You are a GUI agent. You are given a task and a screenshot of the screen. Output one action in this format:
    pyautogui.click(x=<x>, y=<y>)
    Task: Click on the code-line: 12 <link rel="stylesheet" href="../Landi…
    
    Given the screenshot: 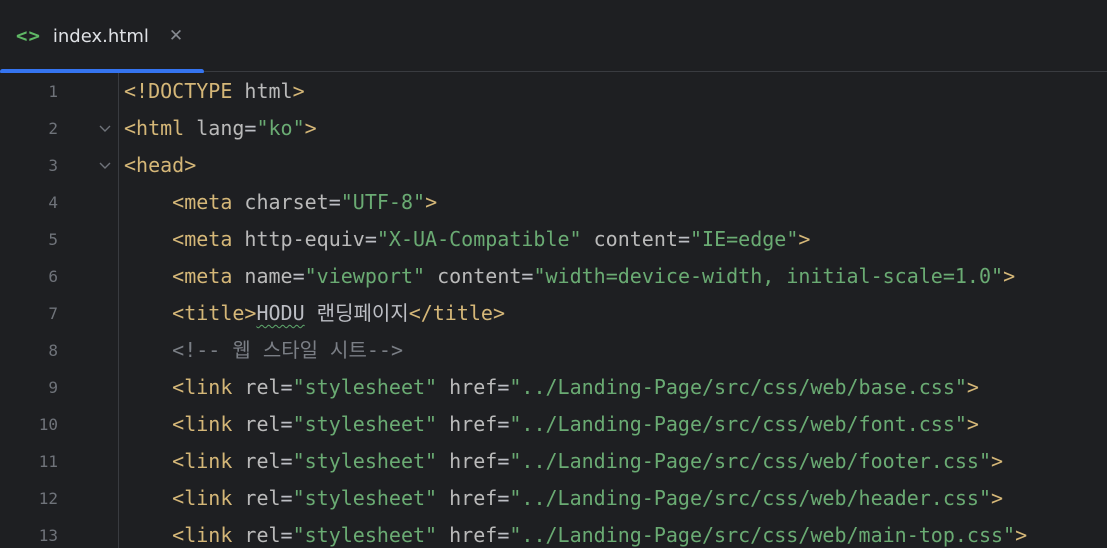 What is the action you would take?
    pyautogui.click(x=553, y=498)
    